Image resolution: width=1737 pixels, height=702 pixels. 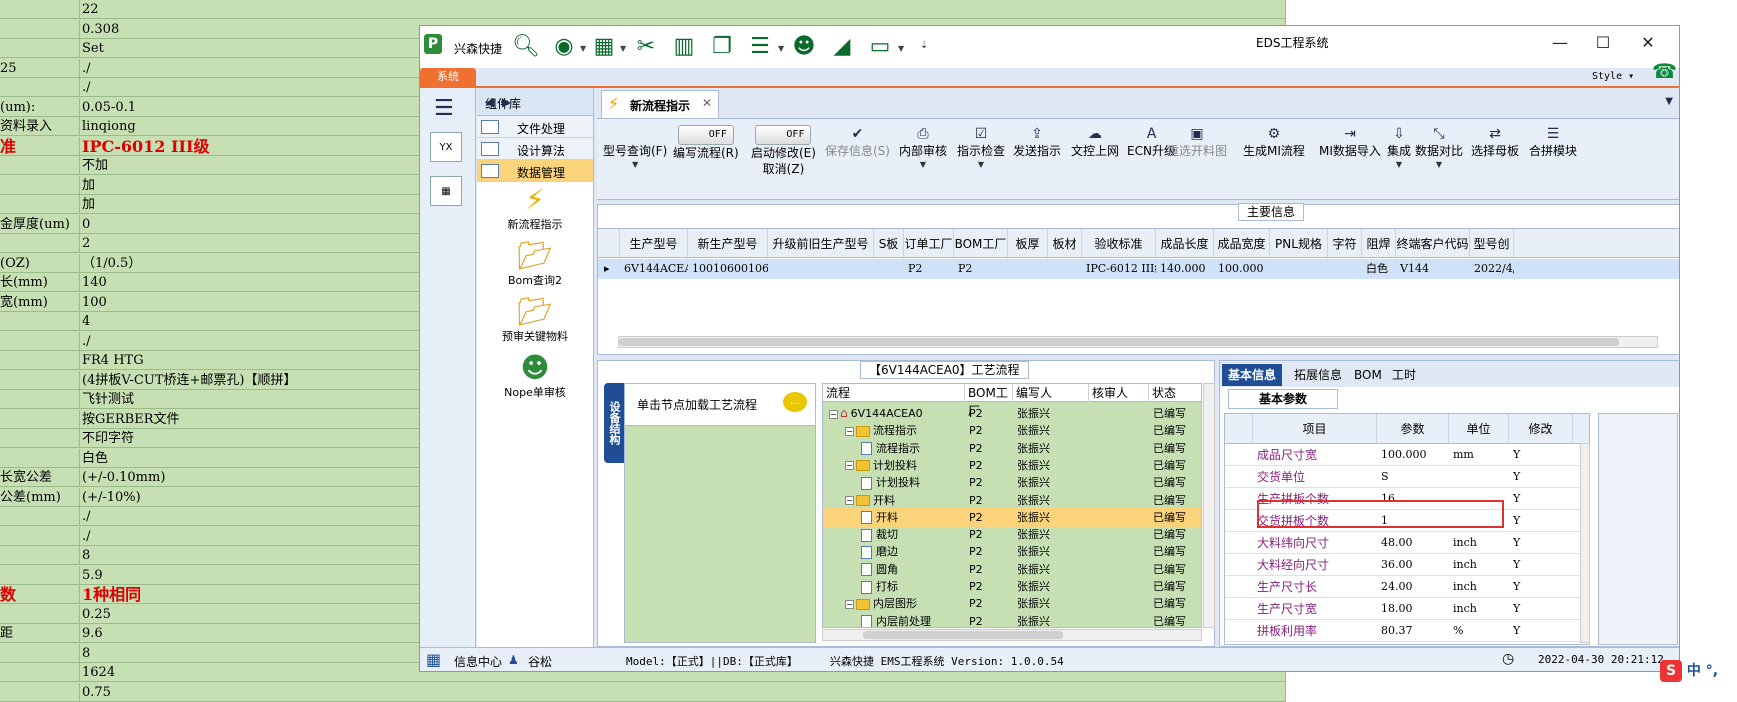 I want to click on tree-row: 计划投料 P2 张振兴 已编写, so click(x=1012, y=482).